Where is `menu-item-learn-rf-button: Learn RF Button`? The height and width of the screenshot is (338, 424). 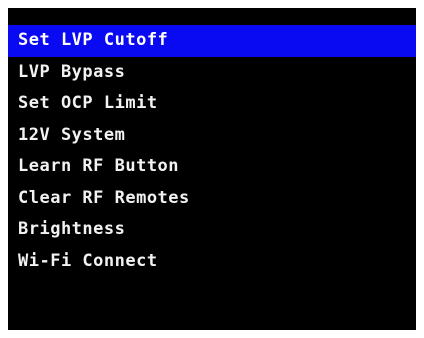
menu-item-learn-rf-button: Learn RF Button is located at coordinates (212, 167).